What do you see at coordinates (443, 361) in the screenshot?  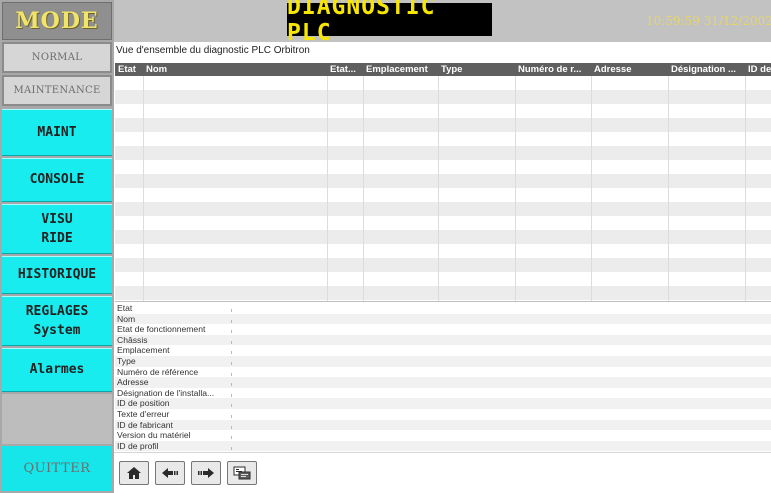 I see `property-row: Type` at bounding box center [443, 361].